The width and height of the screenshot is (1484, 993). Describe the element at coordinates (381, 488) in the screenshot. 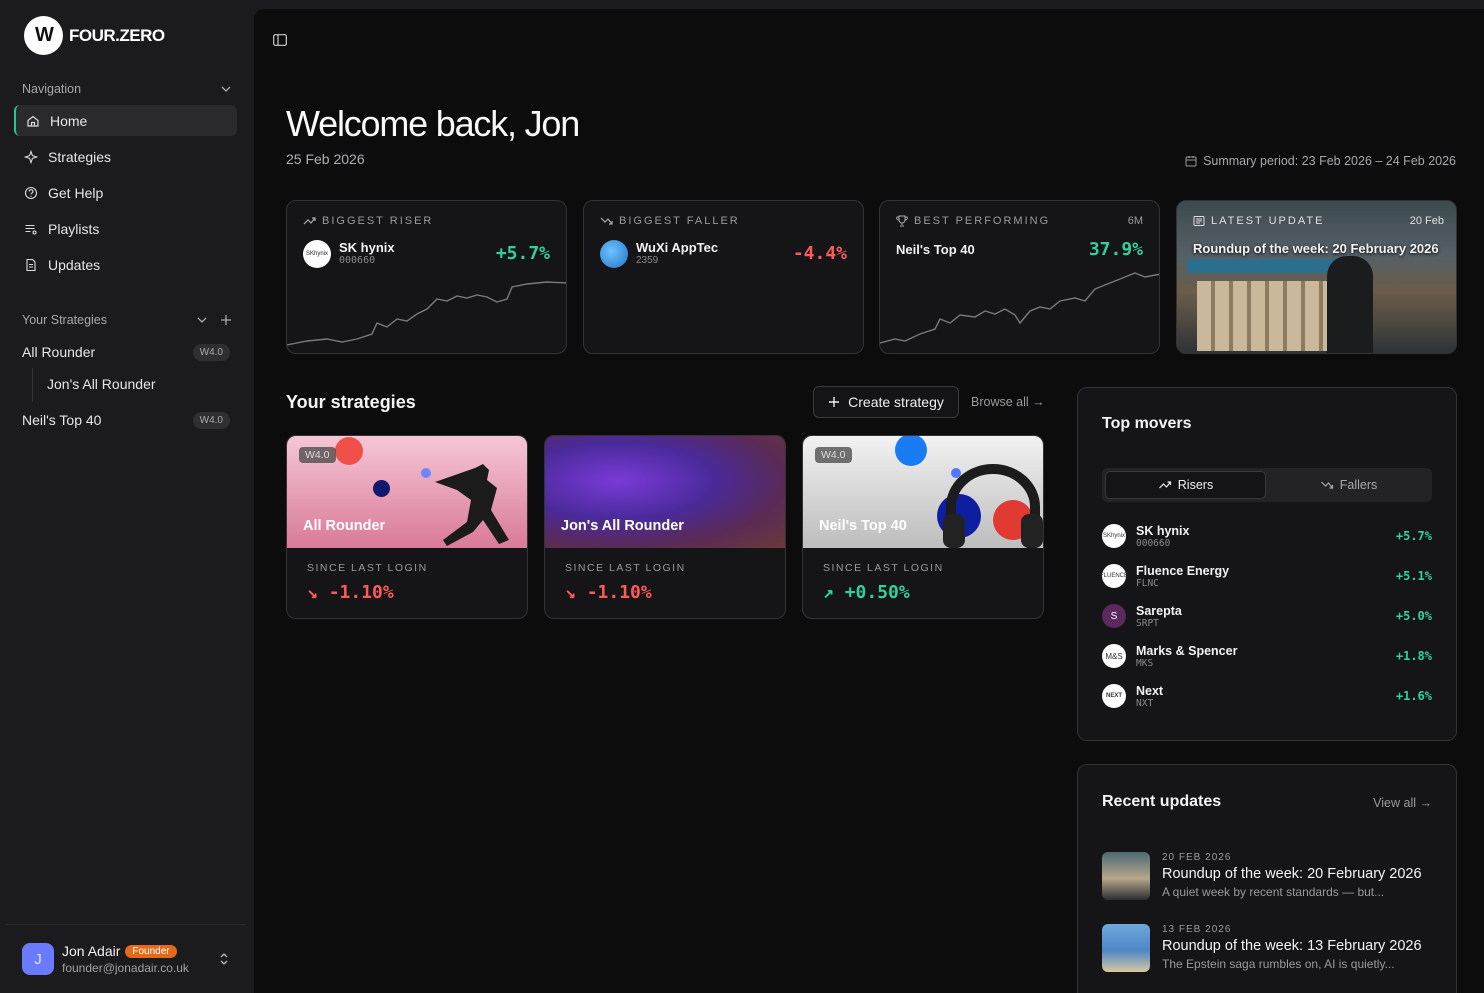

I see `navy-dot` at that location.